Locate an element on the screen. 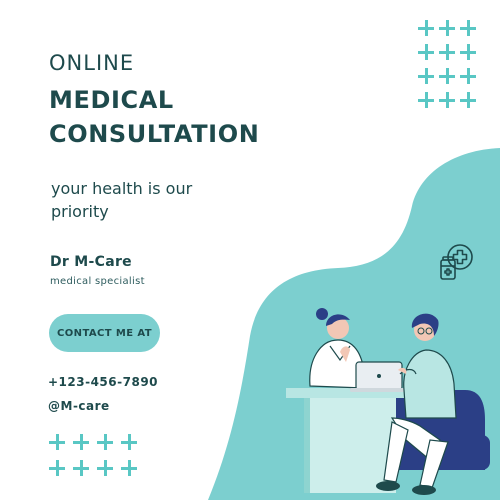 This screenshot has width=500, height=500. doctor-role: medical specialist is located at coordinates (97, 281).